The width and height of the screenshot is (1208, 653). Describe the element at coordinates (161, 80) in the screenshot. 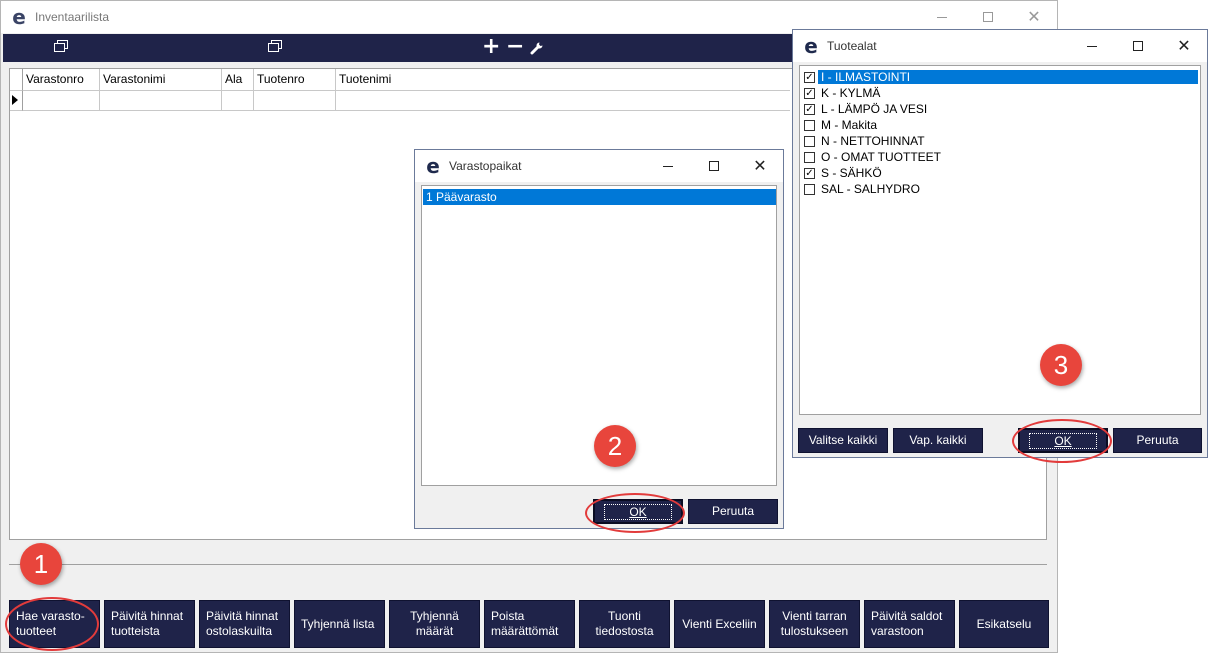

I see `column-header-varastonimi: Varastonimi` at that location.